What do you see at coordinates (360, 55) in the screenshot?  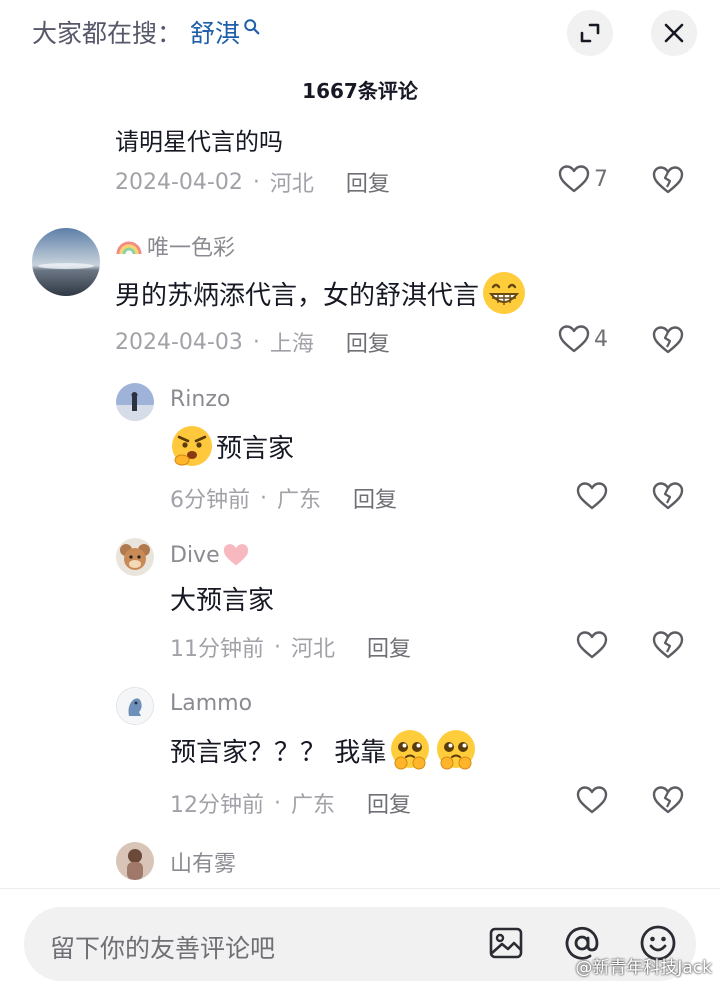 I see `comments-header: 大家都在搜： 舒淇 1667条评论` at bounding box center [360, 55].